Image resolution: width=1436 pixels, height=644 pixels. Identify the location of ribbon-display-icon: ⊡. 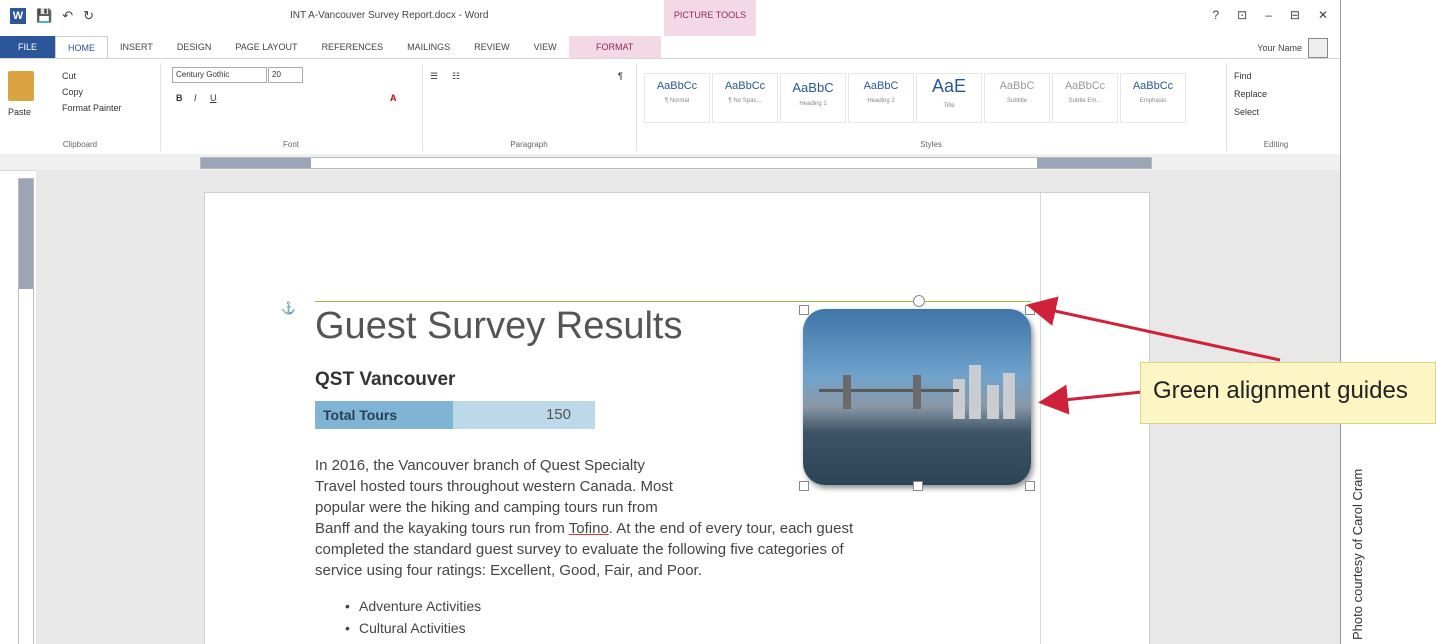
(1242, 15).